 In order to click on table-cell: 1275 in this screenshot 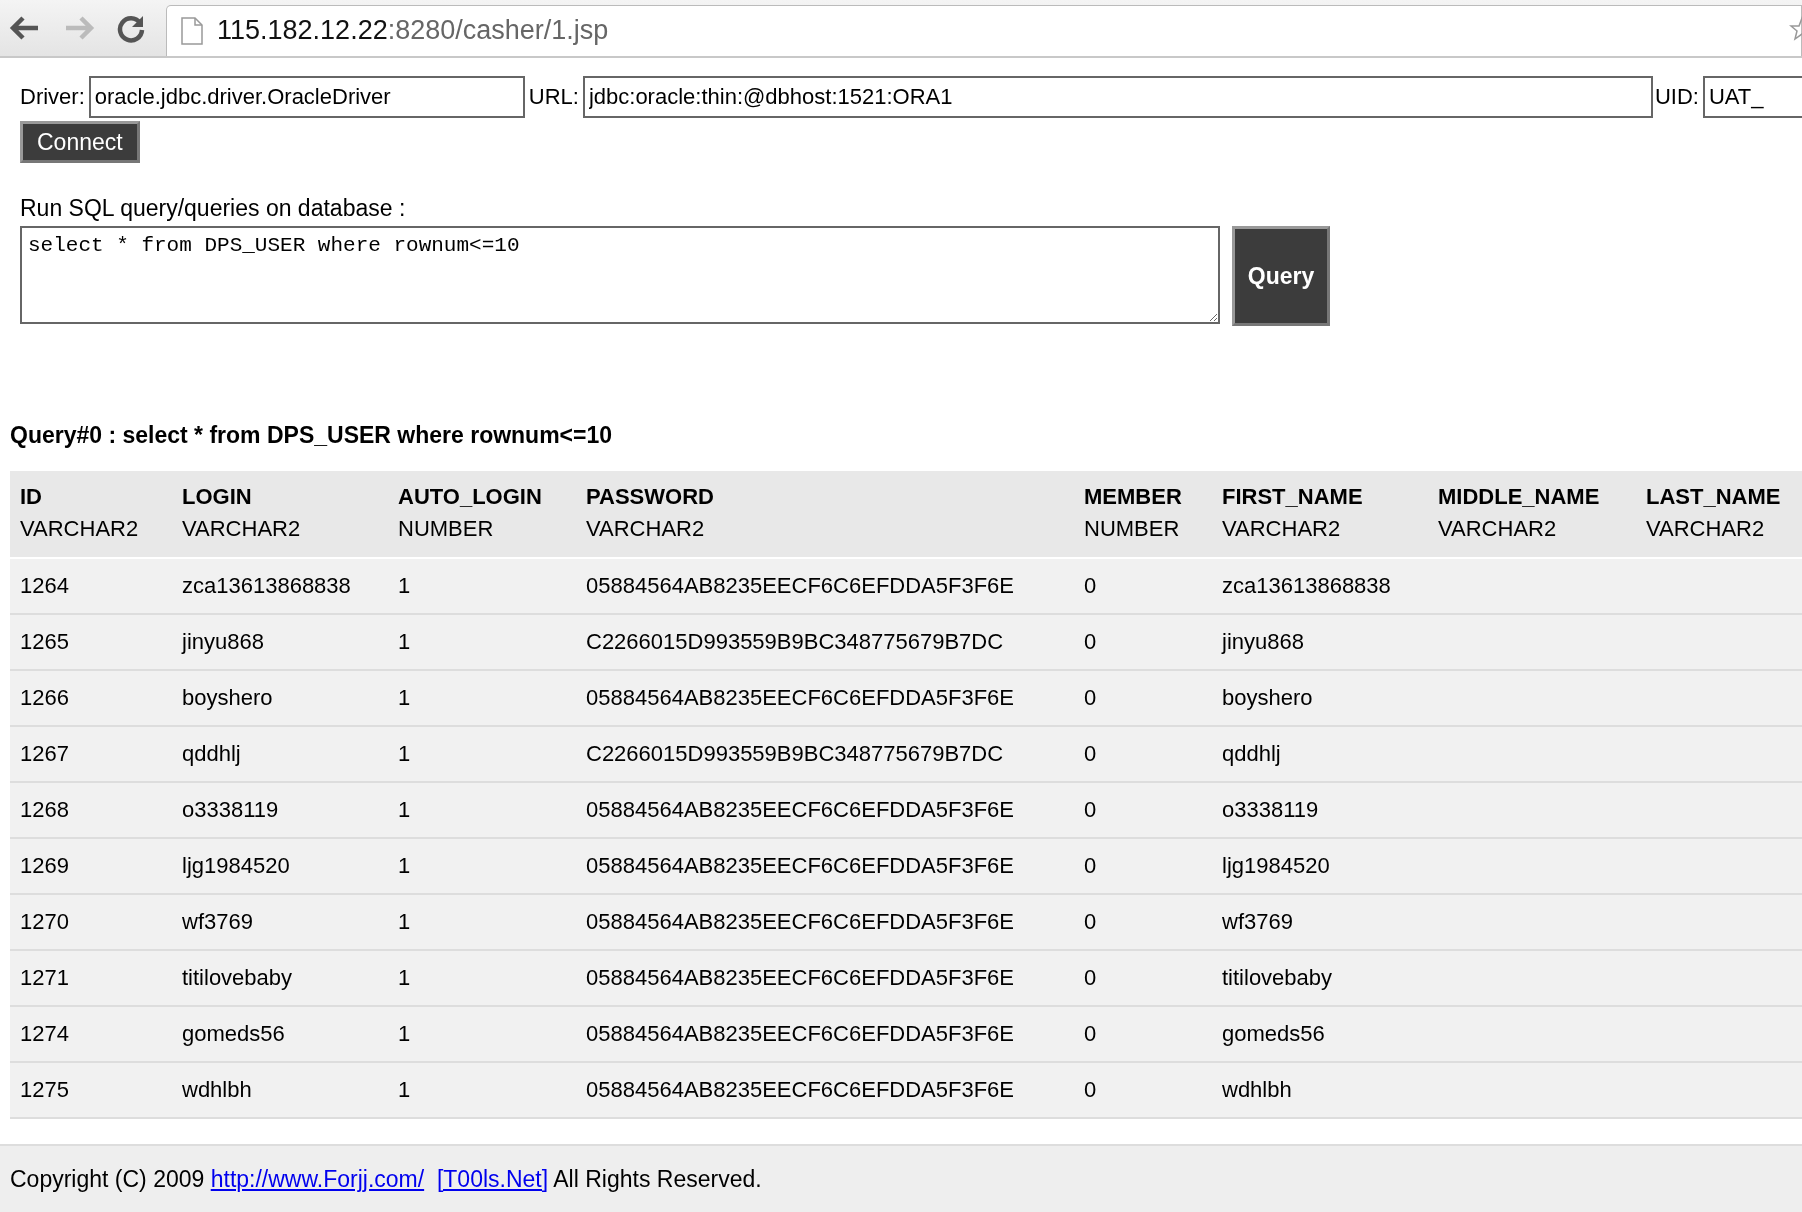, I will do `click(91, 1090)`.